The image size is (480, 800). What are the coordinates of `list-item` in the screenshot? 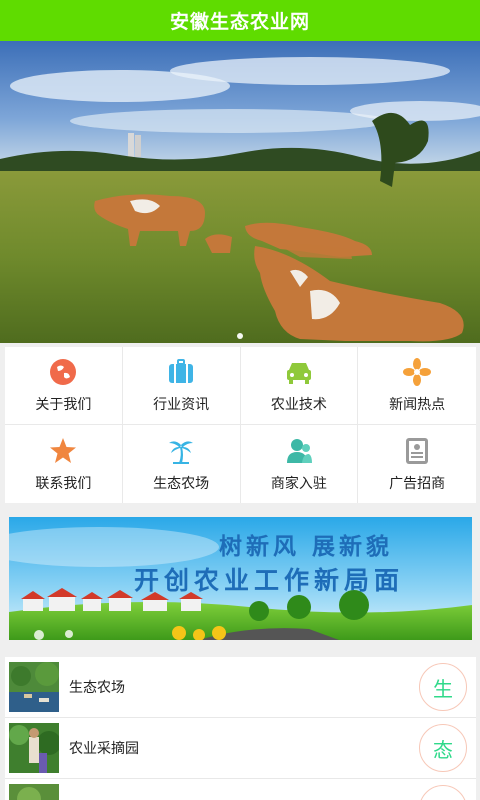 It's located at (240, 789).